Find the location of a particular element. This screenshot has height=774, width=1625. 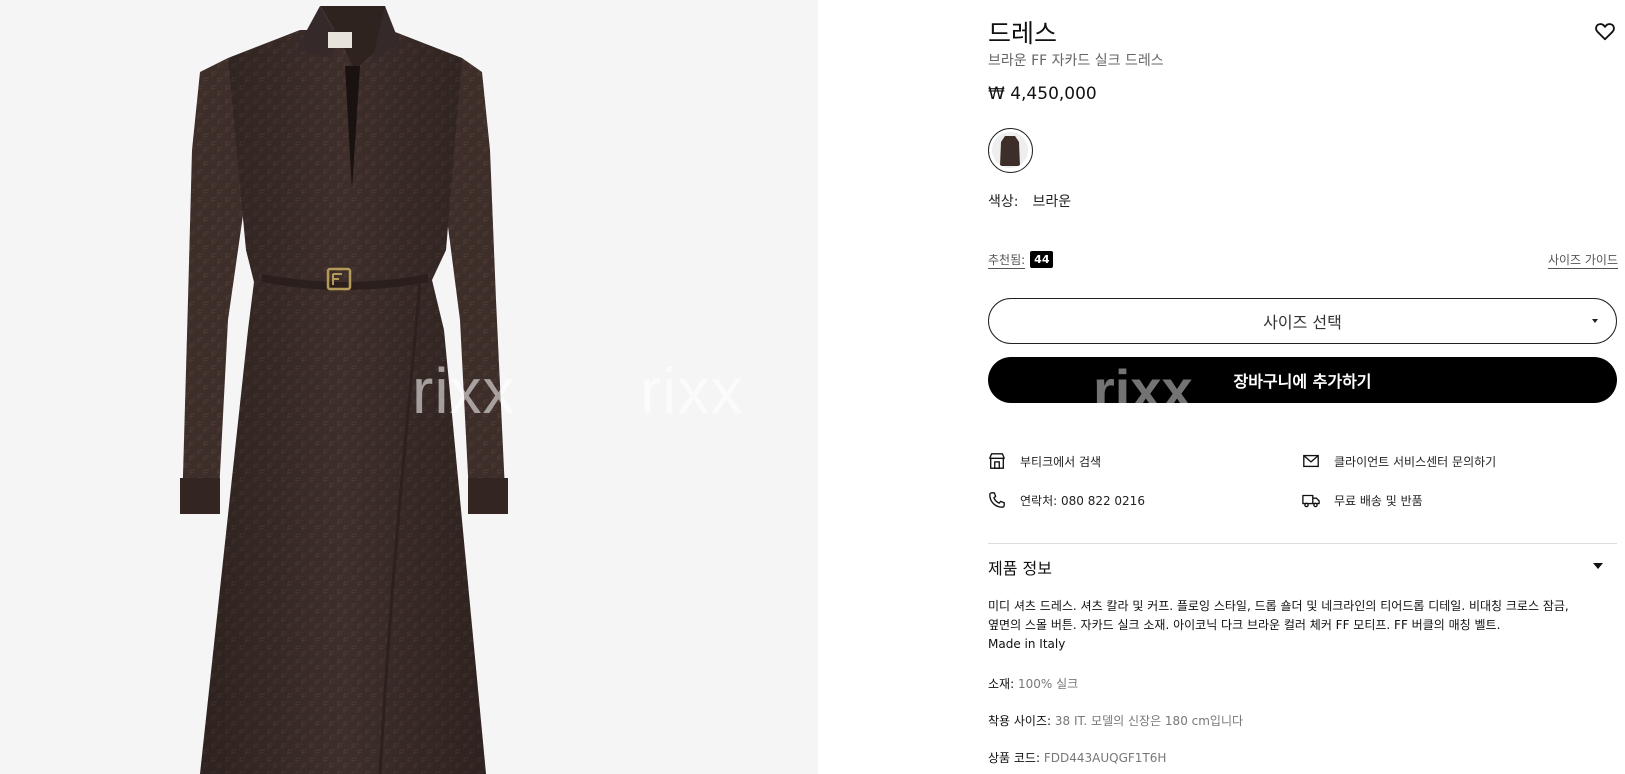

fit-spec: 착용 사이즈: 38 IT. 모델의 신장은 180 cm입니다 is located at coordinates (1115, 720).